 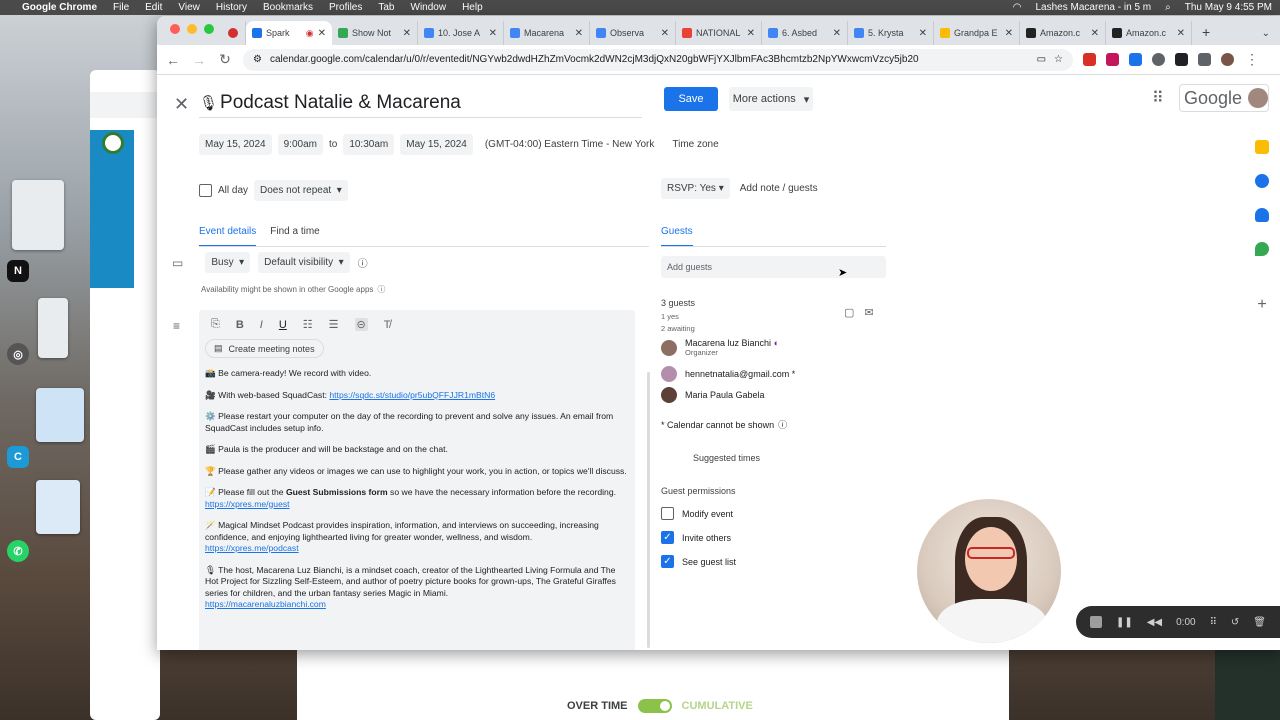 What do you see at coordinates (209, 29) in the screenshot?
I see `zoom-window-icon` at bounding box center [209, 29].